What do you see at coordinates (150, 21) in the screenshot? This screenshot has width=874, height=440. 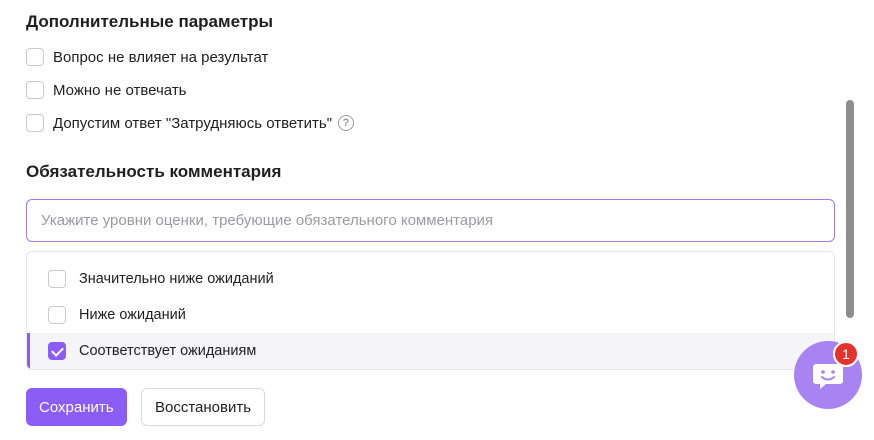 I see `additional-params-title: Дополнительные параметры` at bounding box center [150, 21].